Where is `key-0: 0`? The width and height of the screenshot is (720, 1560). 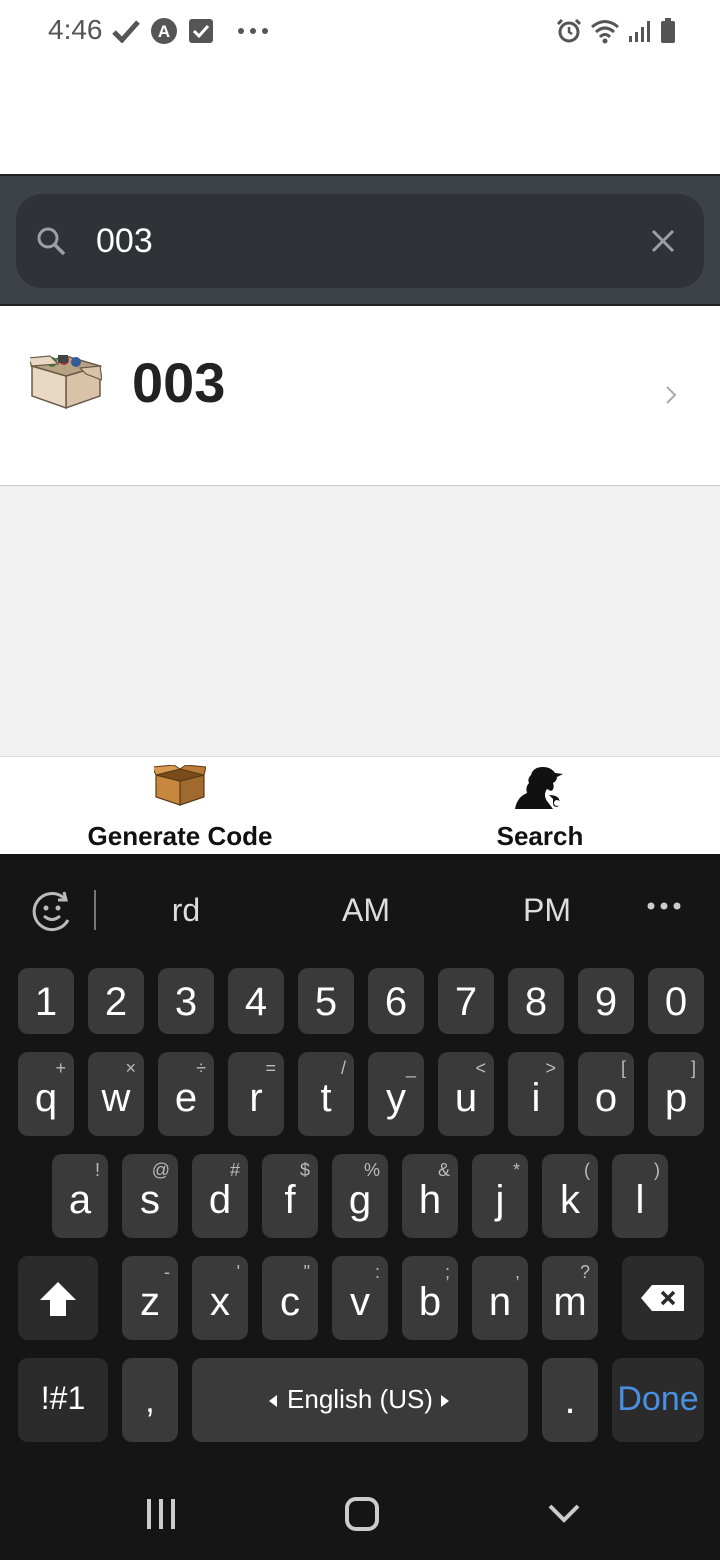 key-0: 0 is located at coordinates (676, 1001).